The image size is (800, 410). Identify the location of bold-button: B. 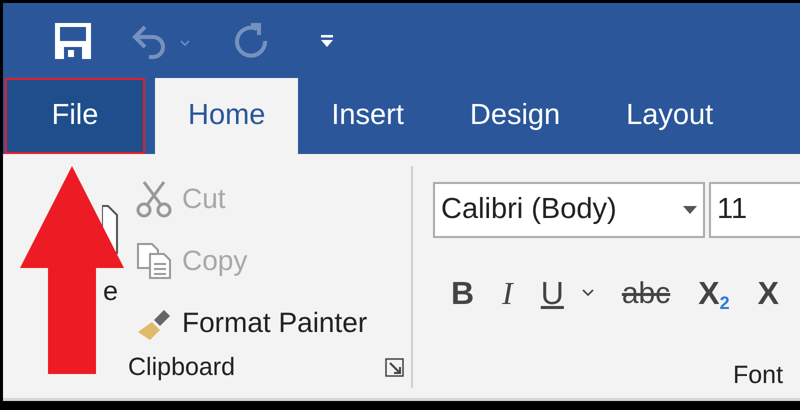
(462, 293).